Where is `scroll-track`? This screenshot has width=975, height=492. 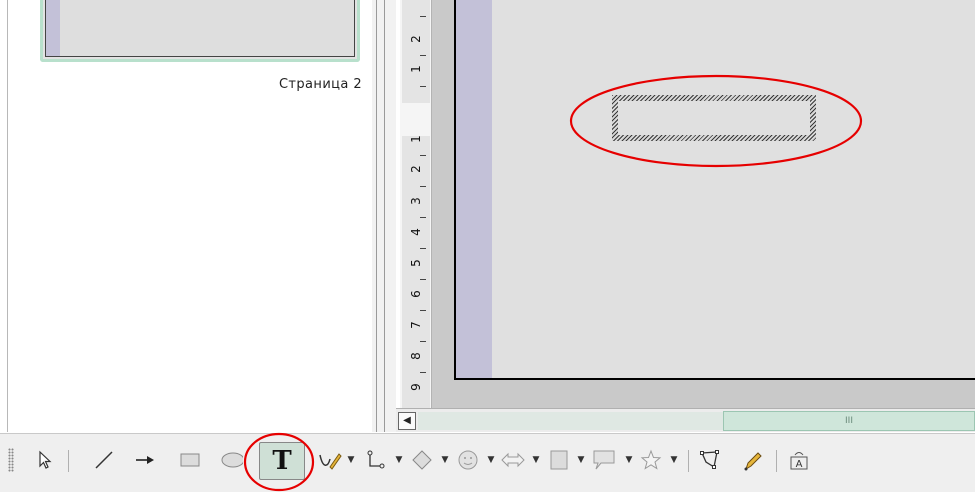
scroll-track is located at coordinates (570, 421).